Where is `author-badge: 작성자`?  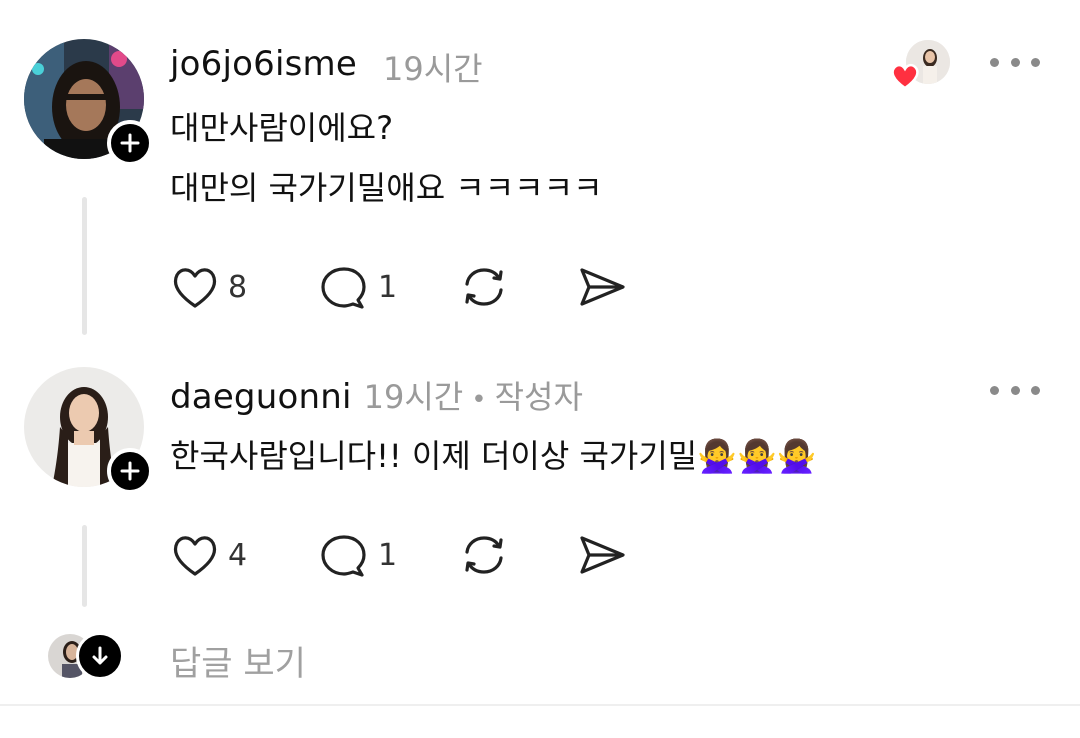
author-badge: 작성자 is located at coordinates (538, 397).